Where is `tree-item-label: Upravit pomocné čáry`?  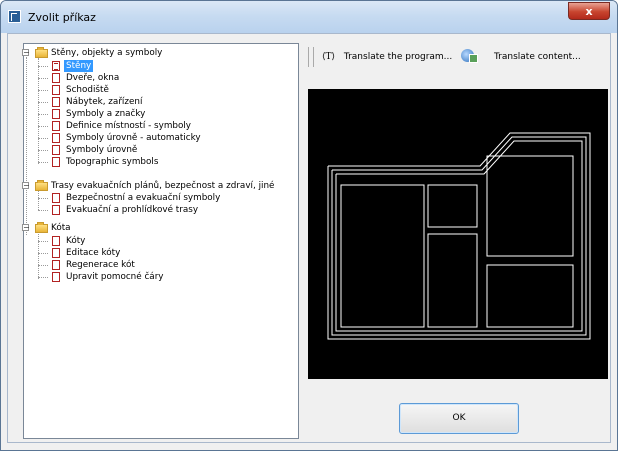 tree-item-label: Upravit pomocné čáry is located at coordinates (115, 277).